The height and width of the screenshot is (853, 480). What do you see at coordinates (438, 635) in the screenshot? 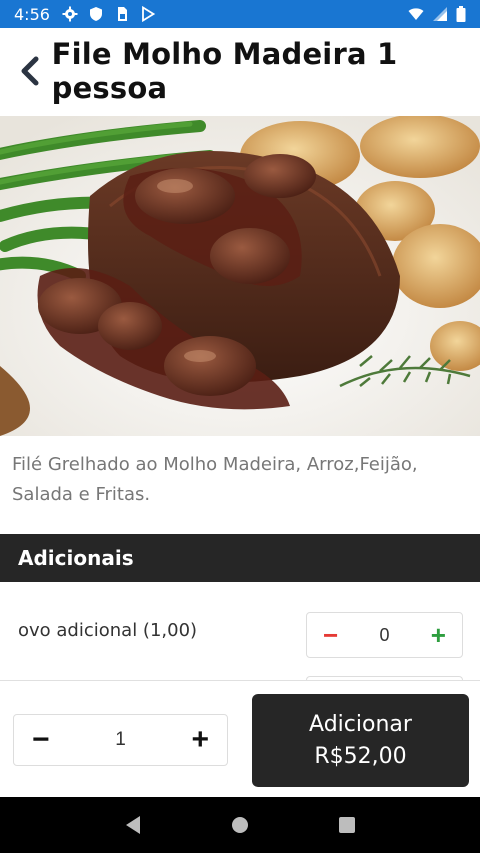
I see `plus-icon: +` at bounding box center [438, 635].